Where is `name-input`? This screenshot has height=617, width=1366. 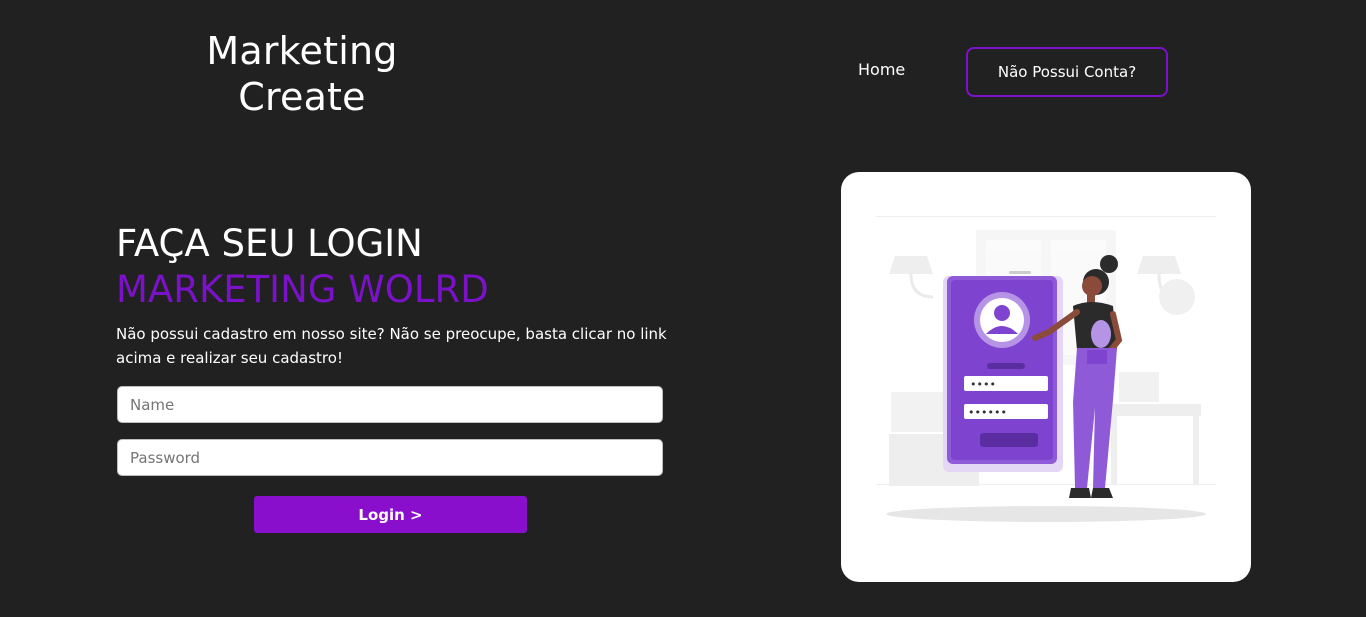
name-input is located at coordinates (390, 404).